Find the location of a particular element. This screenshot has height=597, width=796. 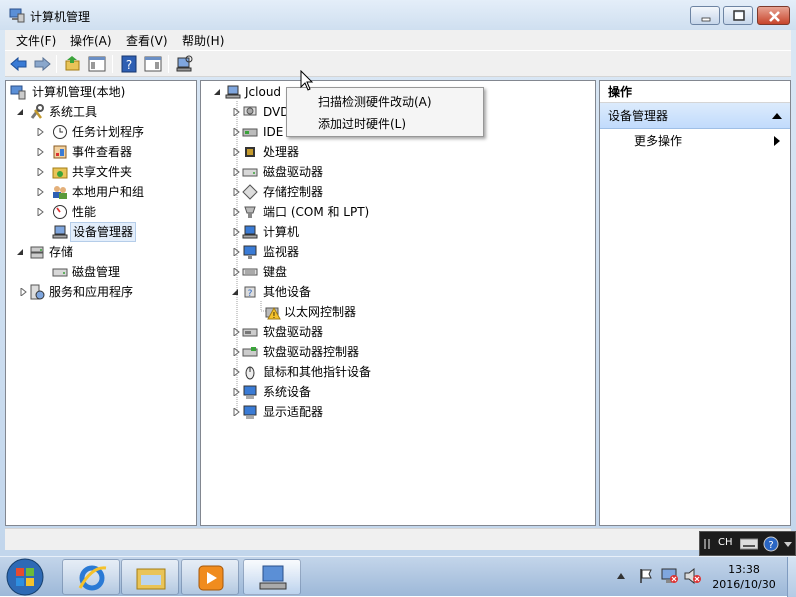

unknown-device-icon: ? is located at coordinates (250, 292).